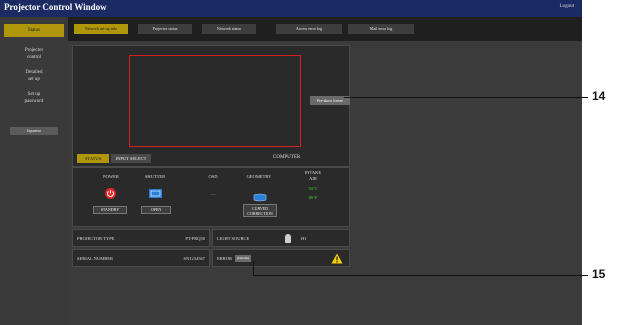 This screenshot has height=325, width=622. I want to click on error-row: ERROR (Details), so click(281, 258).